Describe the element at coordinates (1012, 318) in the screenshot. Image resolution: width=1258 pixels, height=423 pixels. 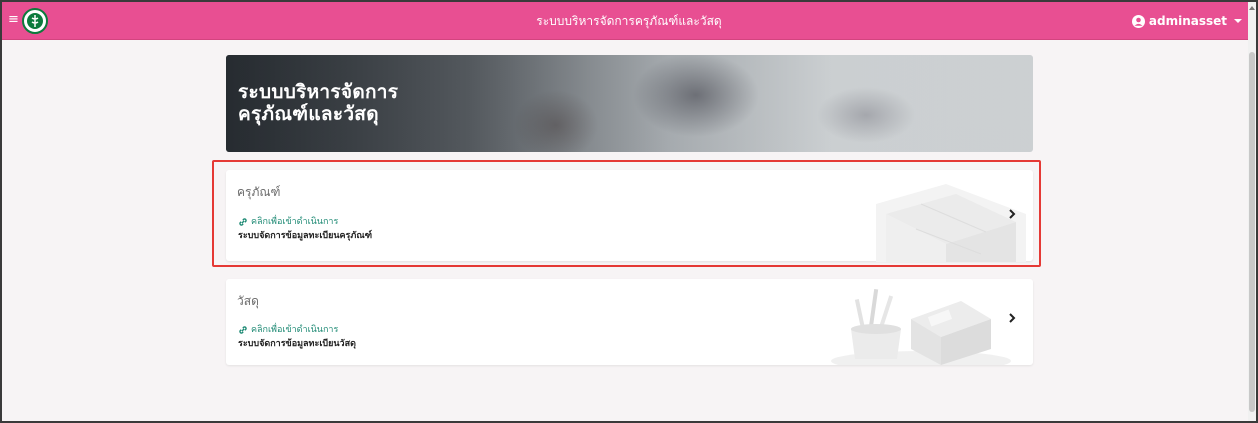
I see `chevron-right-icon` at that location.